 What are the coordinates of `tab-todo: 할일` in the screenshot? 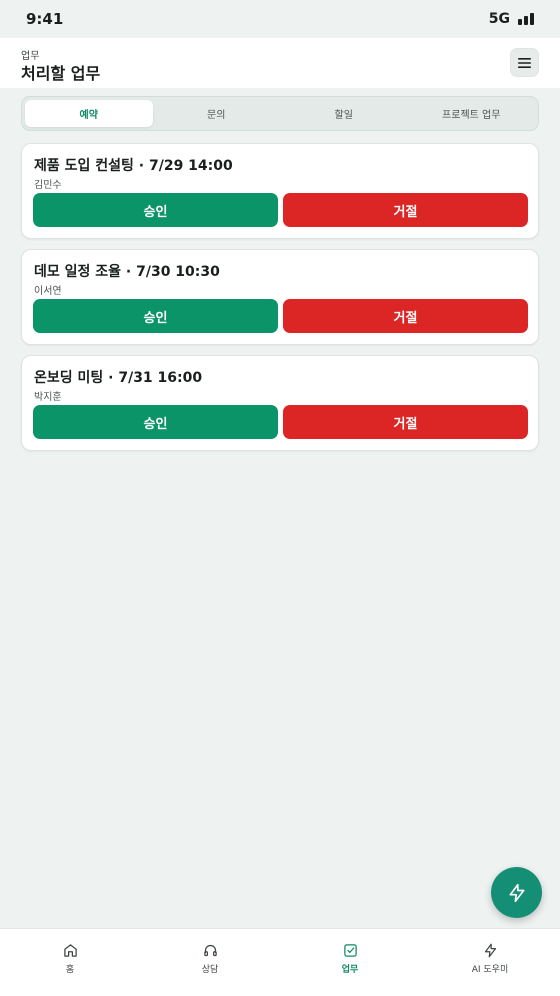 It's located at (344, 113).